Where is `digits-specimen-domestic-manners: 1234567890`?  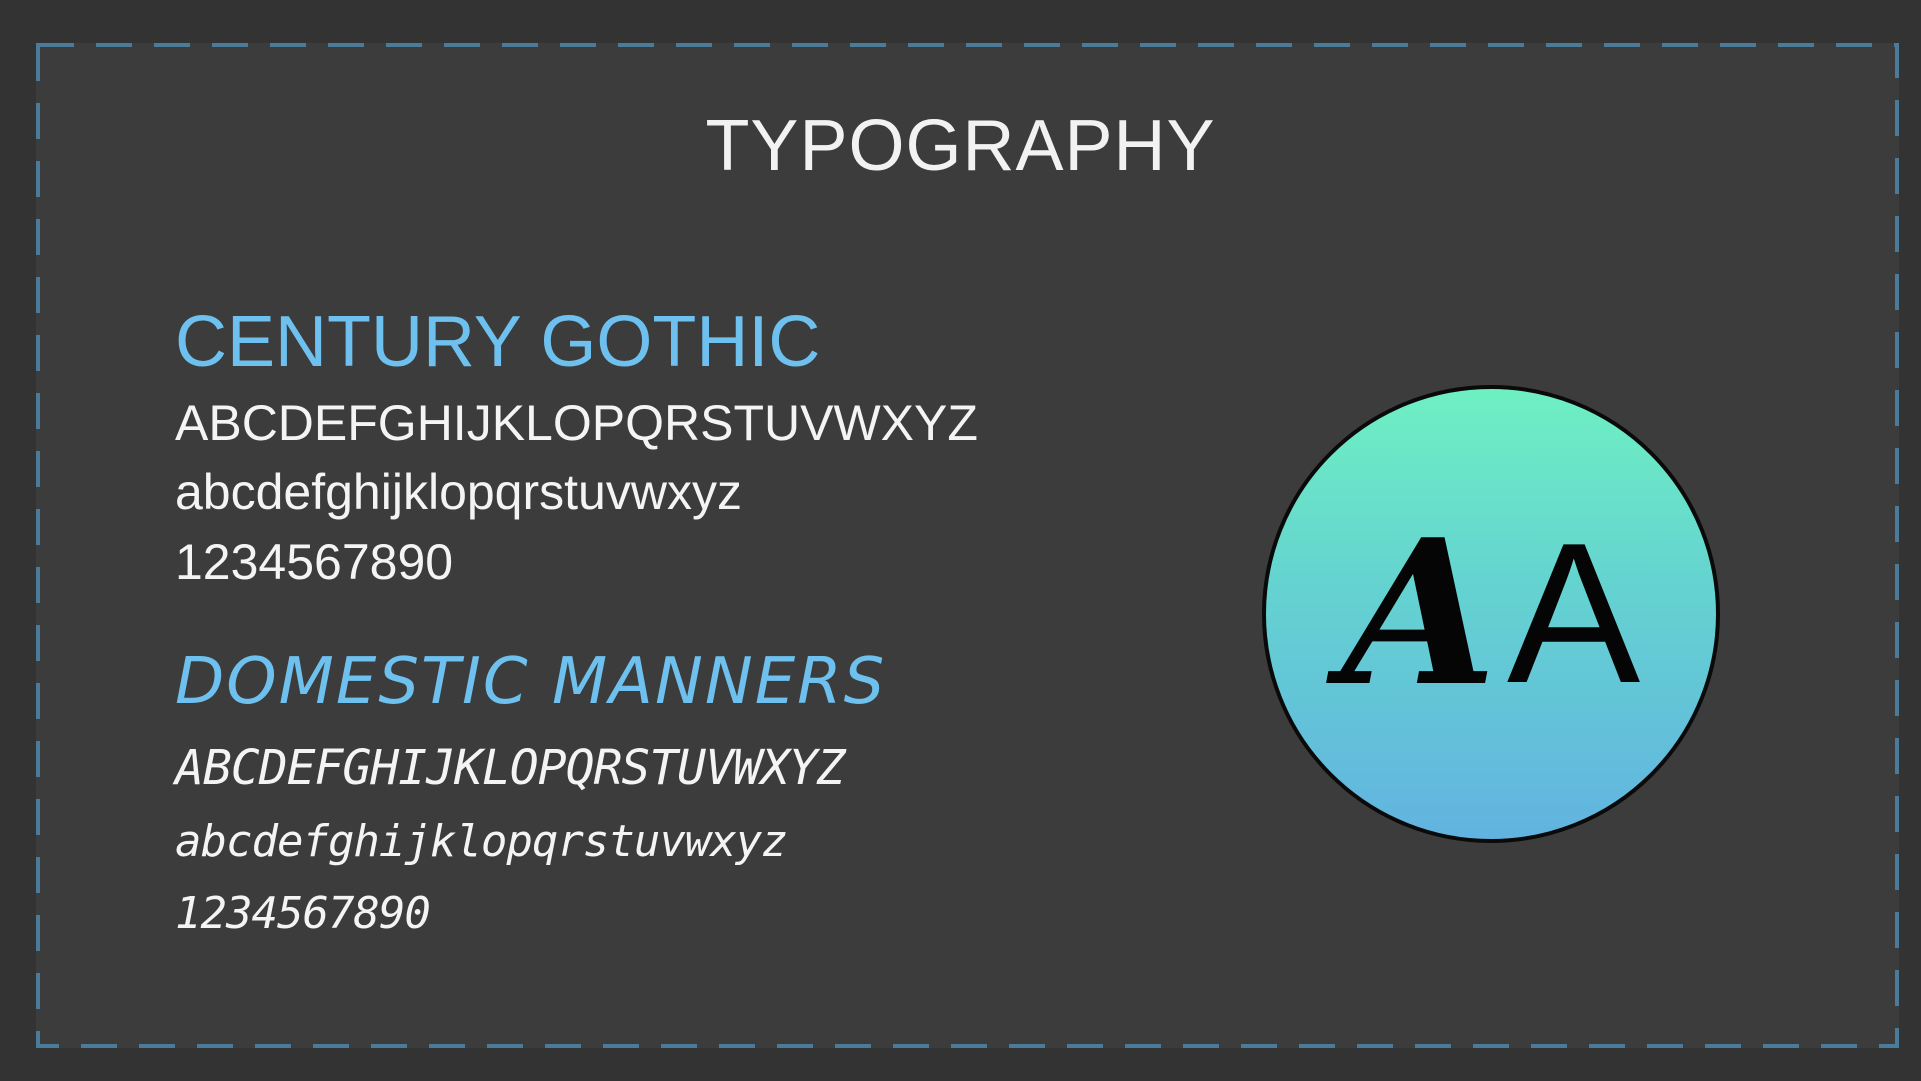 digits-specimen-domestic-manners: 1234567890 is located at coordinates (303, 913).